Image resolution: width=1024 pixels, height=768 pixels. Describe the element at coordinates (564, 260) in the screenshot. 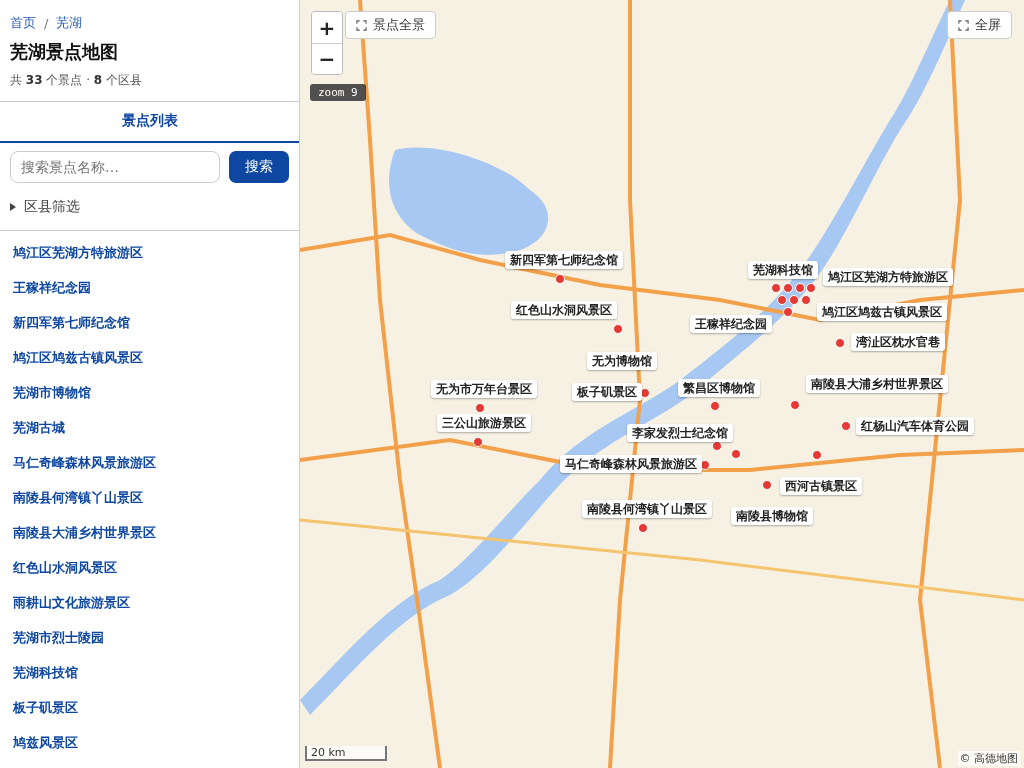

I see `marker-label: 新四军第七师纪念馆` at that location.